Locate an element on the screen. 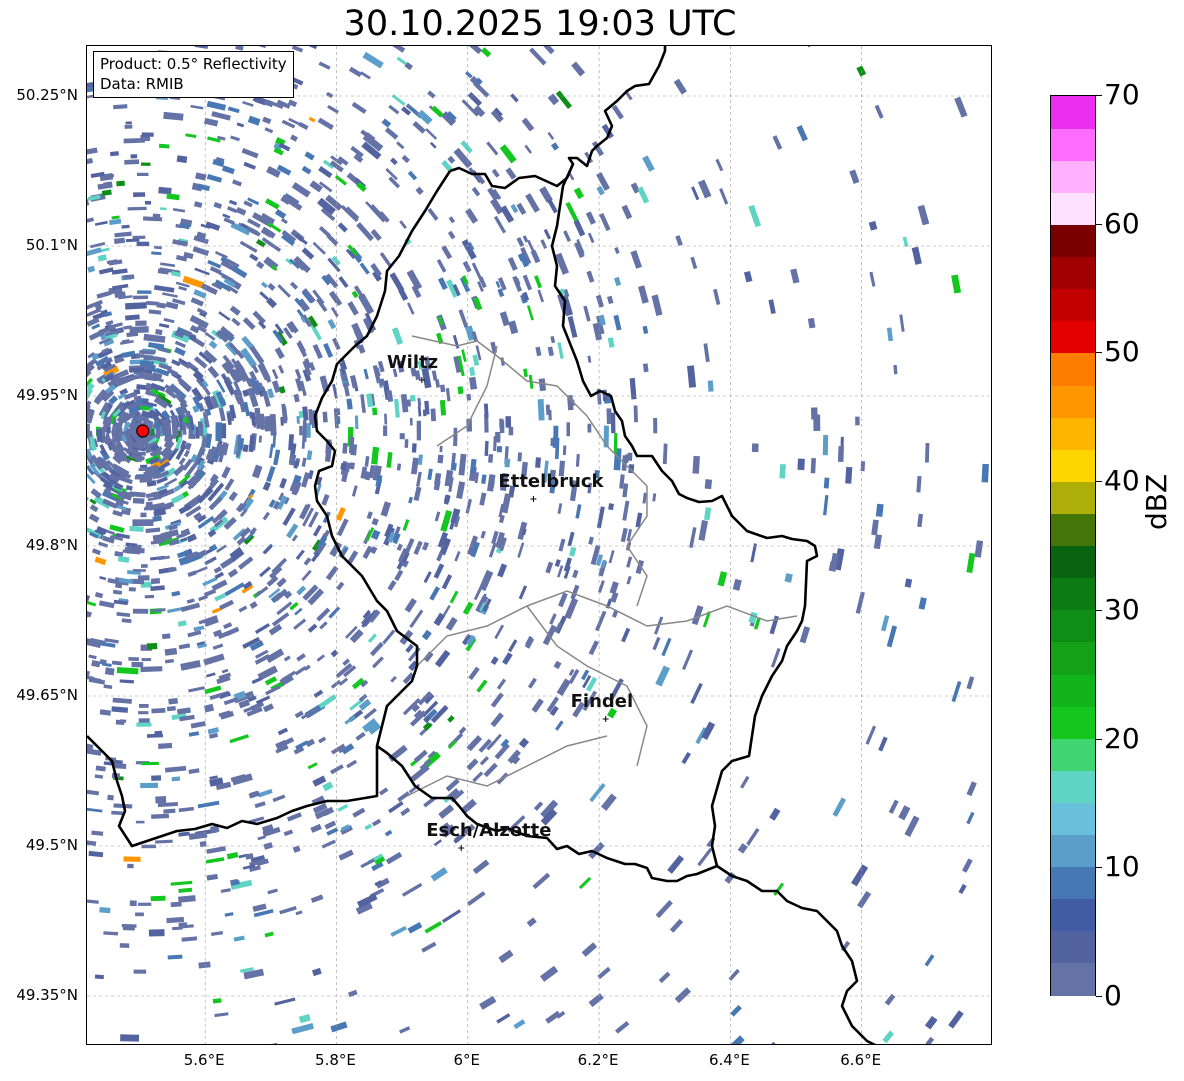 The height and width of the screenshot is (1081, 1184). colorbar is located at coordinates (1073, 545).